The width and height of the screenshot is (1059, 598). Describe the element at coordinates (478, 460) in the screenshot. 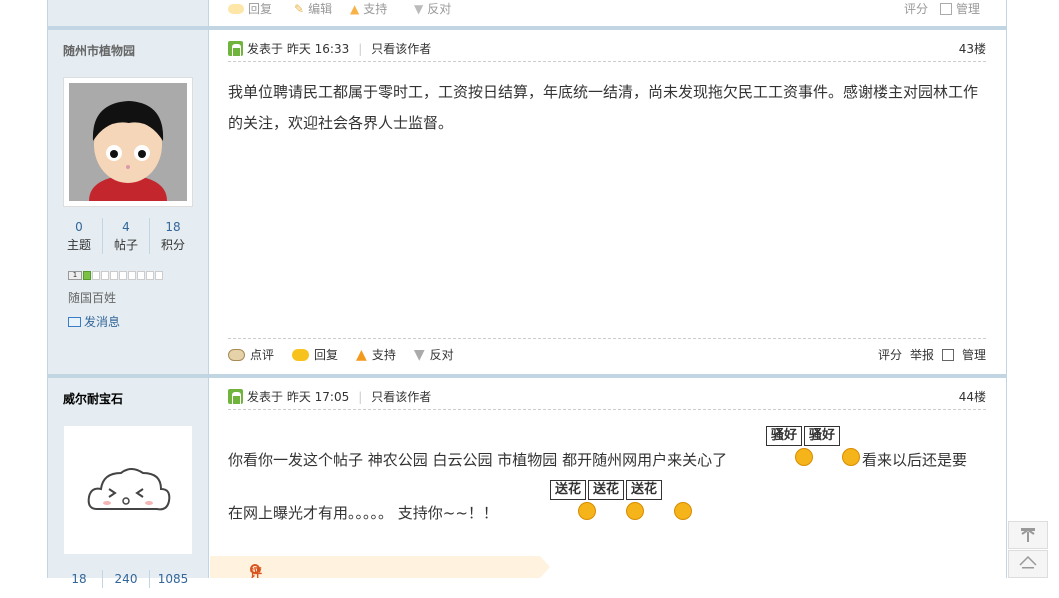

I see `post-body-line-1: 你看你一发这个帖子 神农公园 白云公园 市植物园 都开随州网用户来关心了` at that location.